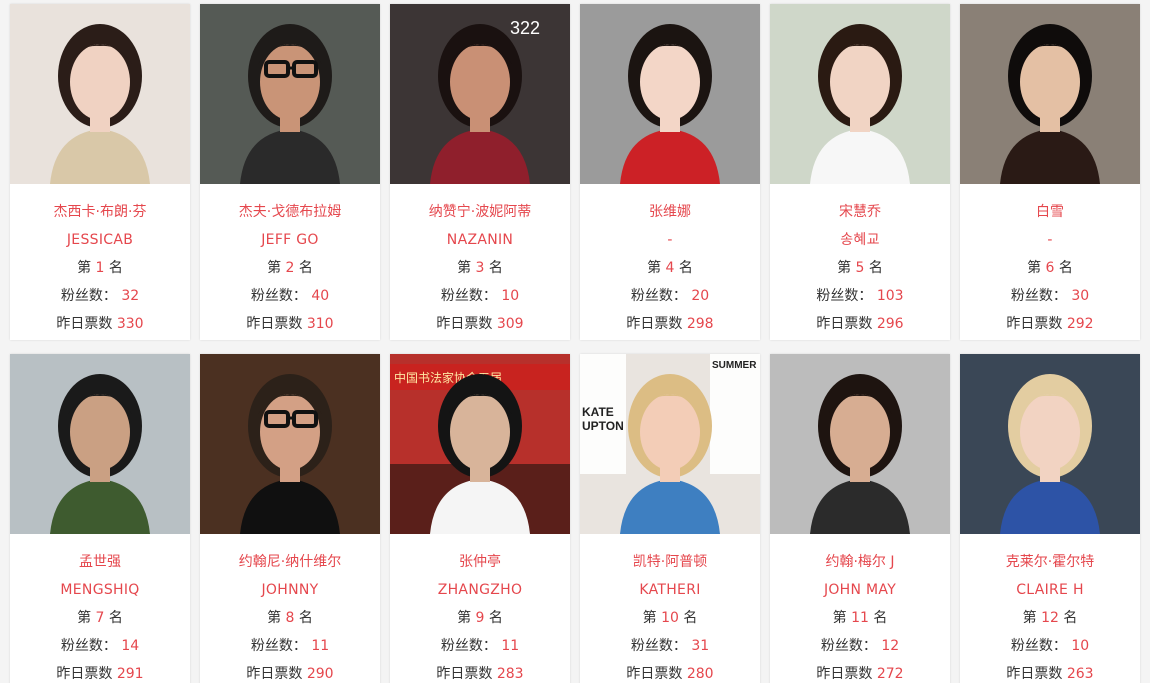  What do you see at coordinates (1050, 590) in the screenshot?
I see `star-name-en: CLAIRE H` at bounding box center [1050, 590].